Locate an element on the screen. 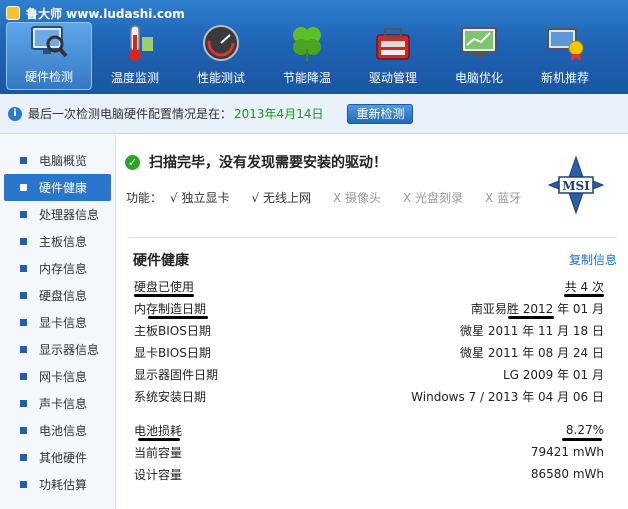 The image size is (628, 509). tab-energy-saving: 节能降温 is located at coordinates (307, 56).